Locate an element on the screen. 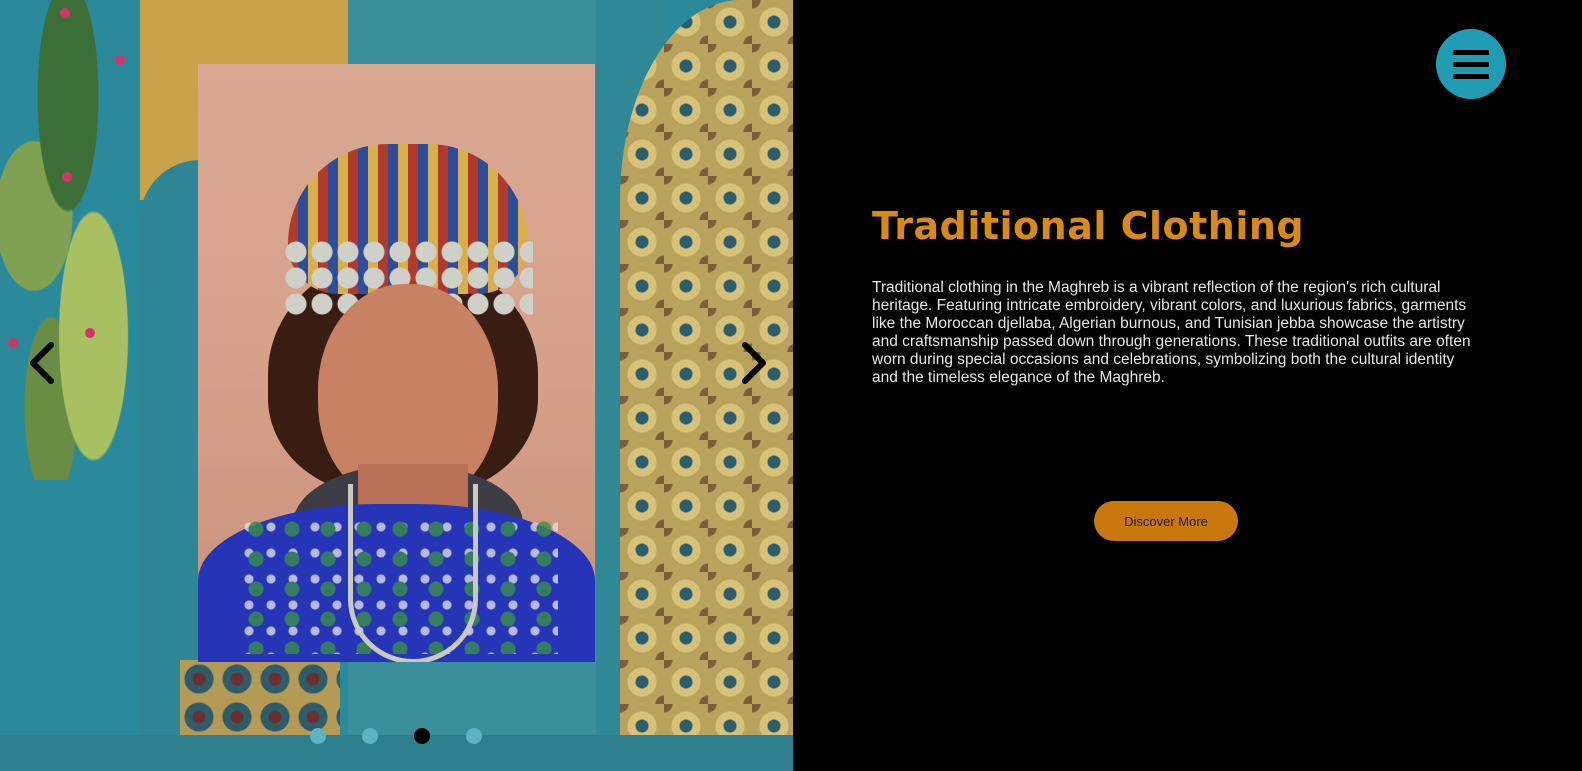 The image size is (1582, 771). menu-button is located at coordinates (1471, 64).